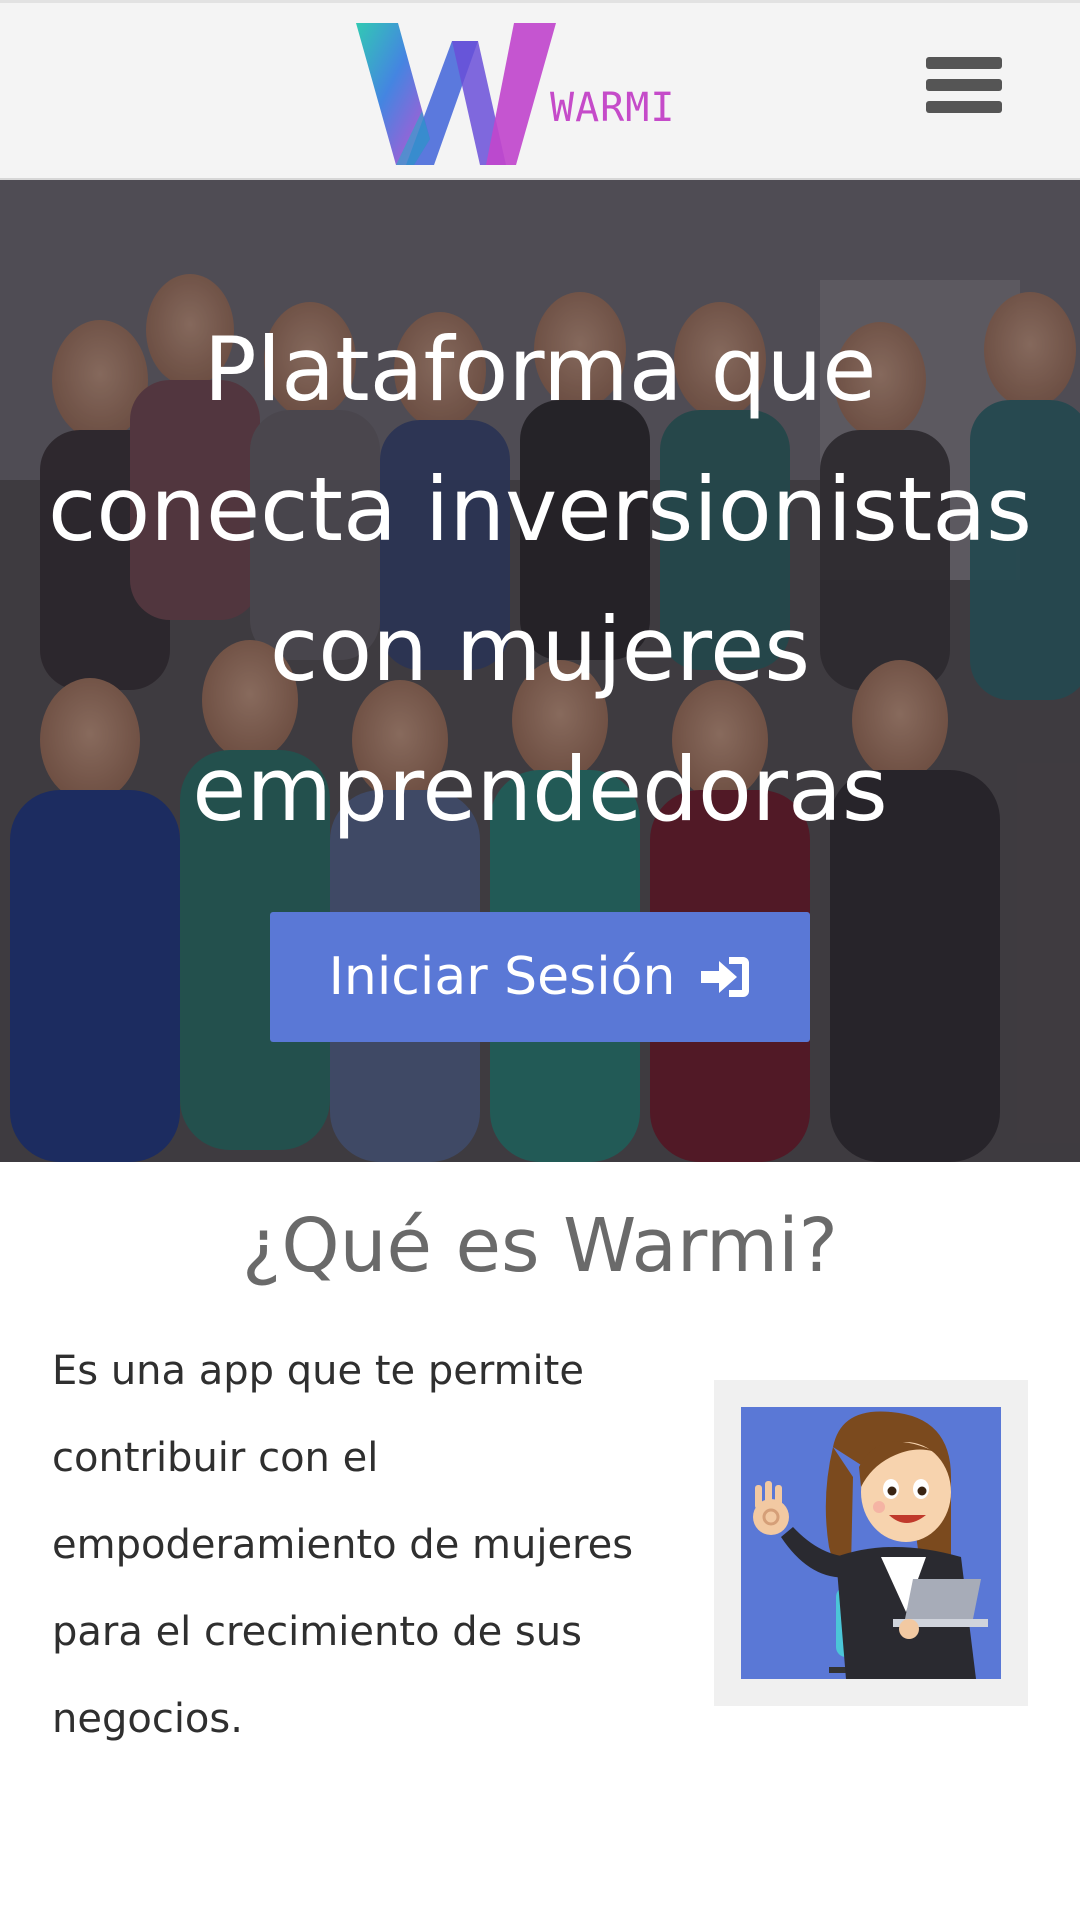 The image size is (1080, 1920). What do you see at coordinates (725, 977) in the screenshot?
I see `sign-in-icon` at bounding box center [725, 977].